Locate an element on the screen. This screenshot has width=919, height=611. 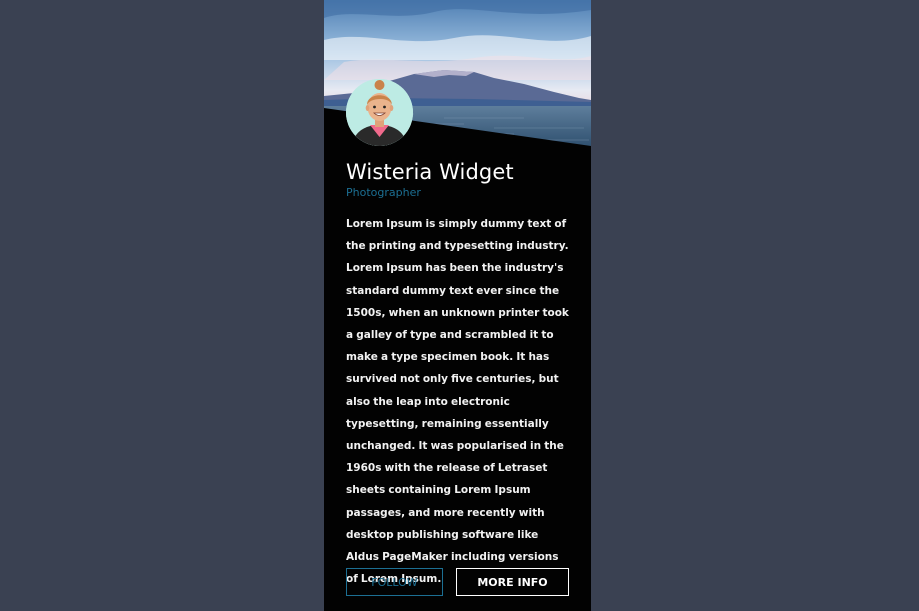
avatar is located at coordinates (379, 112).